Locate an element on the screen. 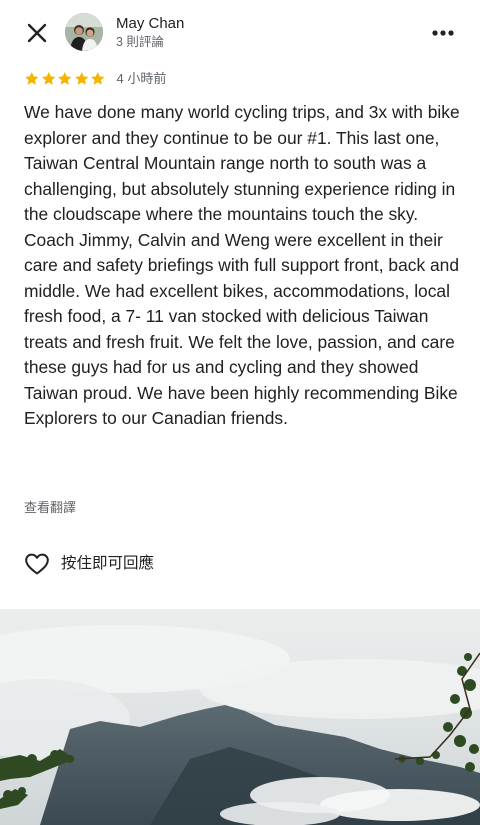 Image resolution: width=480 pixels, height=825 pixels. review-header: May Chan 3 則評論 is located at coordinates (240, 33).